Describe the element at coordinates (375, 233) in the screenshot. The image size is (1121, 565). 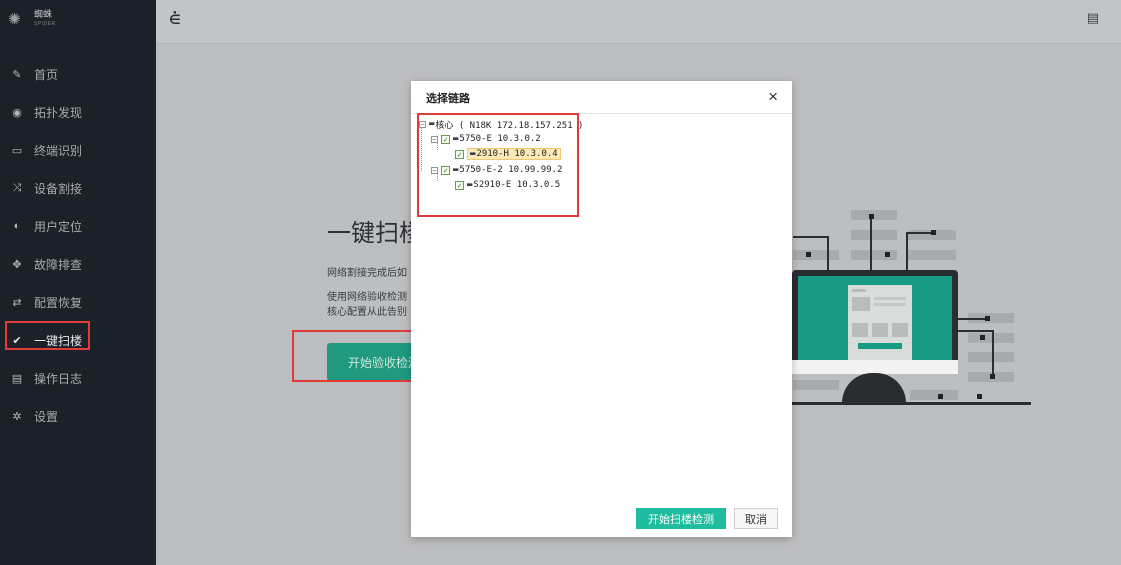
I see `page-headline: 一键扫楼` at that location.